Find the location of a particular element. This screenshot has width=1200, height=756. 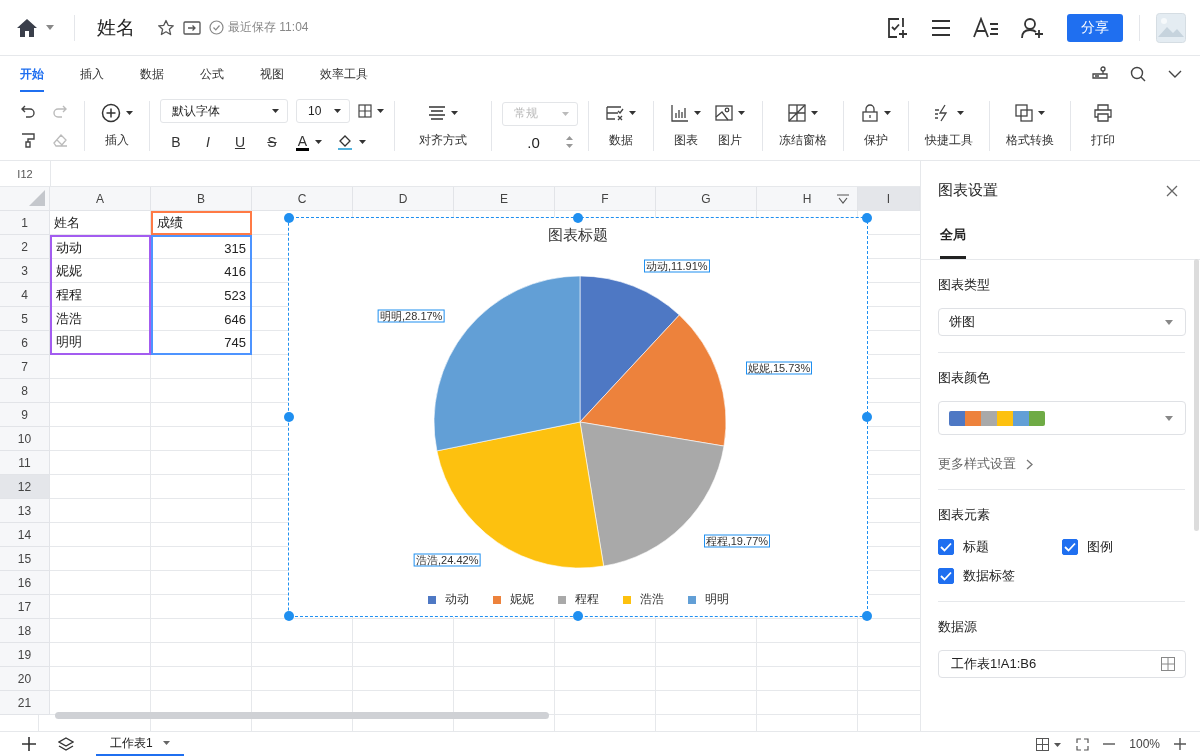

ribbon-tab: 插入 is located at coordinates (92, 74).